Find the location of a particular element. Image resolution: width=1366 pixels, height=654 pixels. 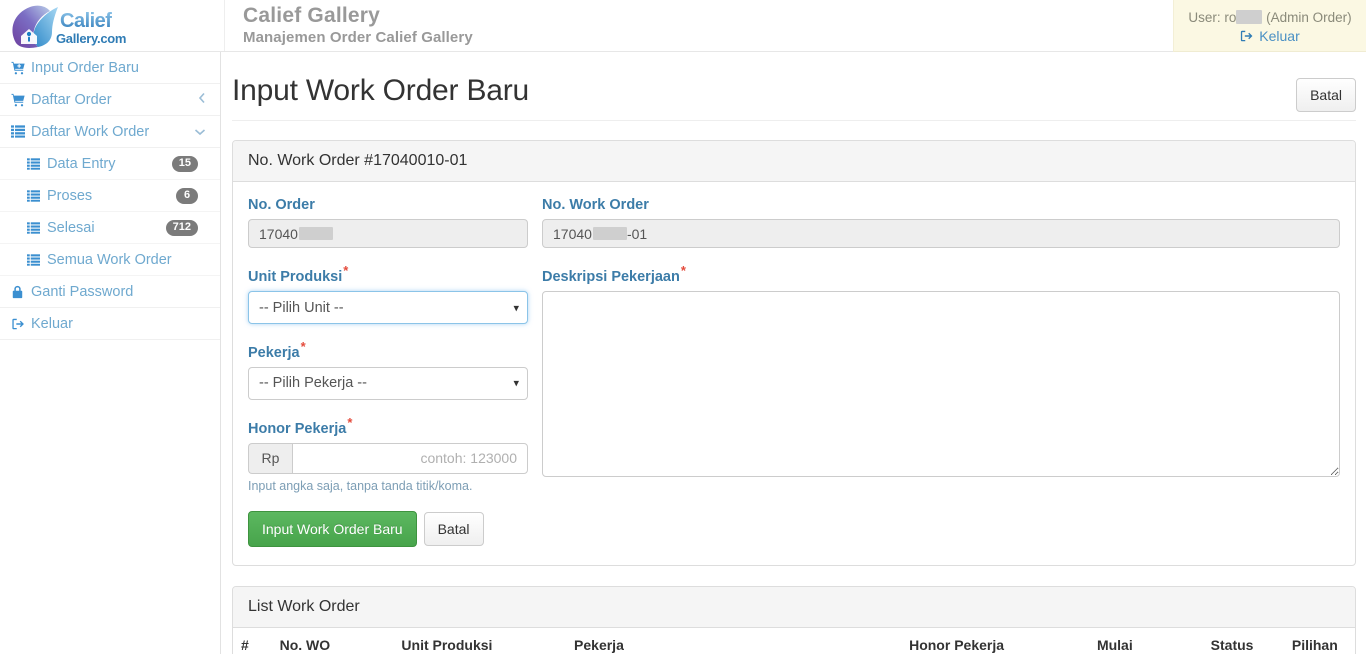

sidebar-item-daftar-order: Daftar Order is located at coordinates (110, 100).